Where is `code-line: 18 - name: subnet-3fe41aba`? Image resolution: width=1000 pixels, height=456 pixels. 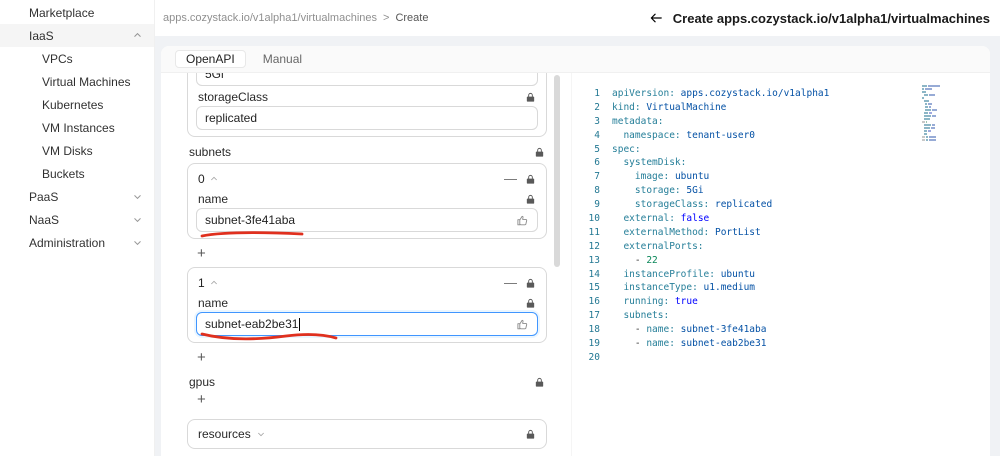 code-line: 18 - name: subnet-3fe41aba is located at coordinates (763, 330).